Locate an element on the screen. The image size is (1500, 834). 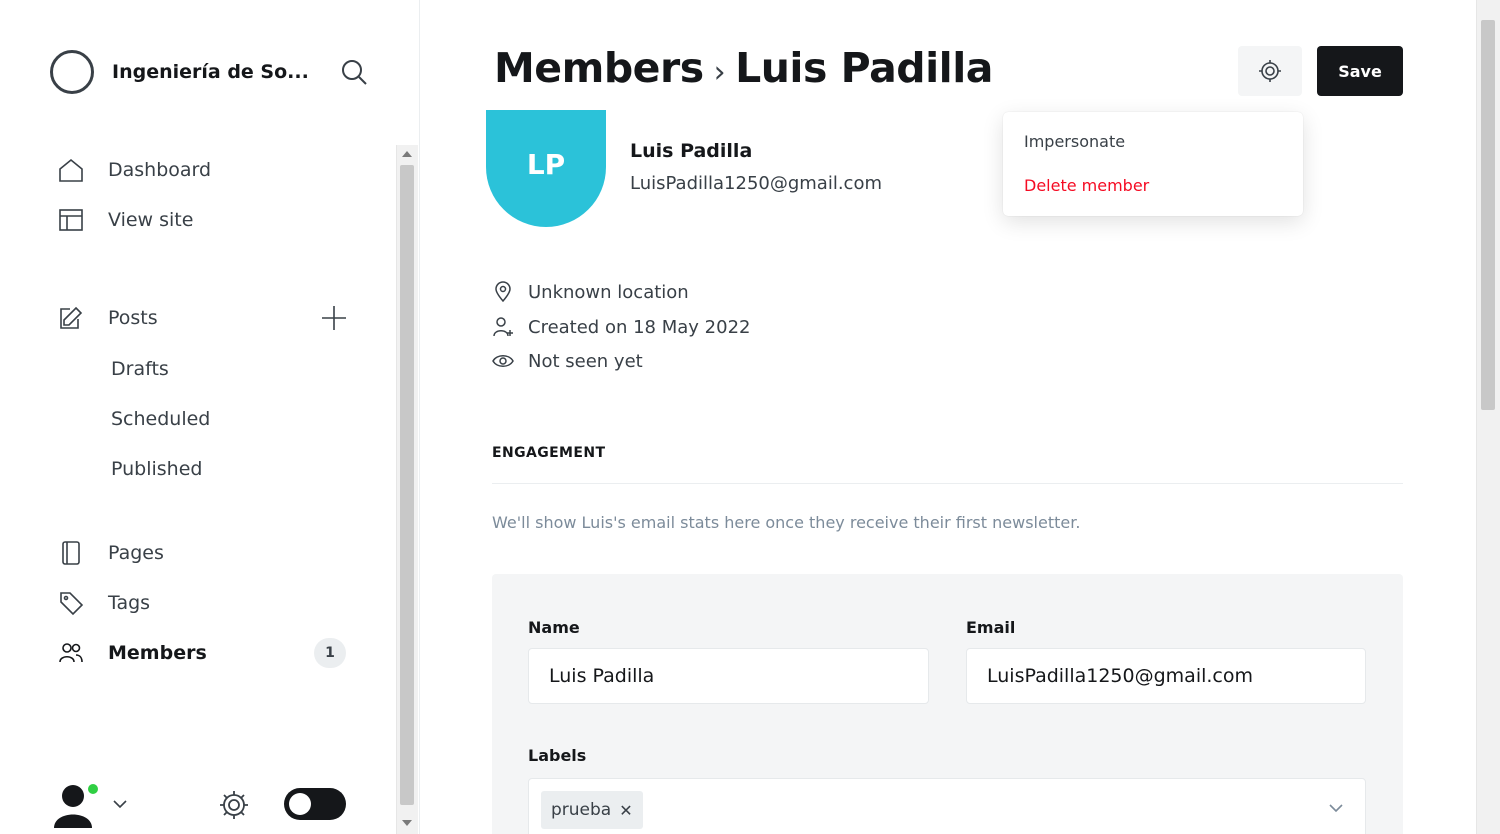
created-text: Created on 18 May 2022 is located at coordinates (639, 327).